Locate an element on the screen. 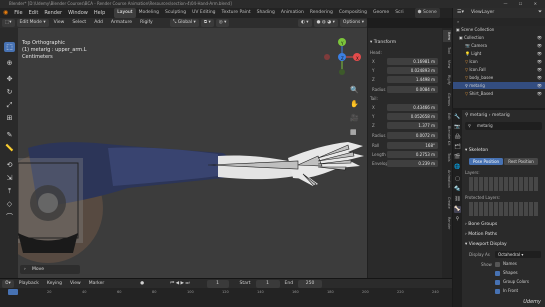  workspace-tab-scripting: Scri is located at coordinates (399, 13).